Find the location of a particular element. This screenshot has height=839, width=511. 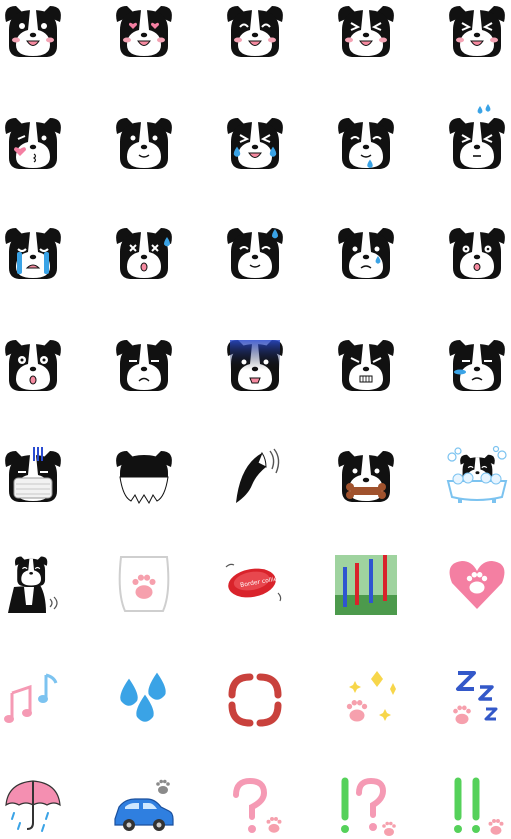

collie-sweat-smile-icon is located at coordinates (255, 253).